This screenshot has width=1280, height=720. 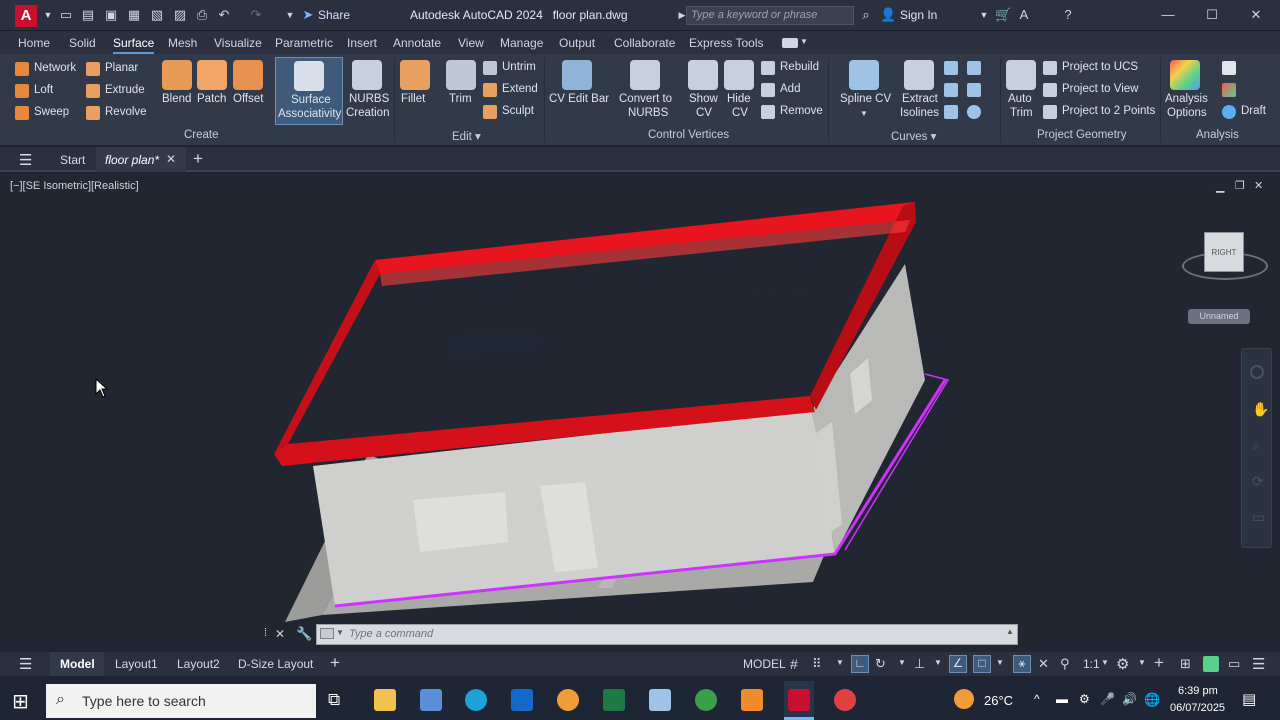 I want to click on tab-view: View, so click(x=471, y=43).